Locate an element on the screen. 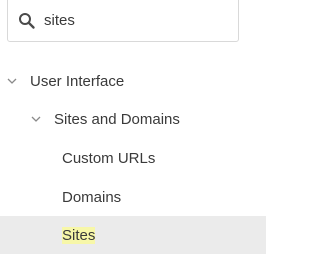 The width and height of the screenshot is (320, 267). tree-item-label: Domains is located at coordinates (92, 197).